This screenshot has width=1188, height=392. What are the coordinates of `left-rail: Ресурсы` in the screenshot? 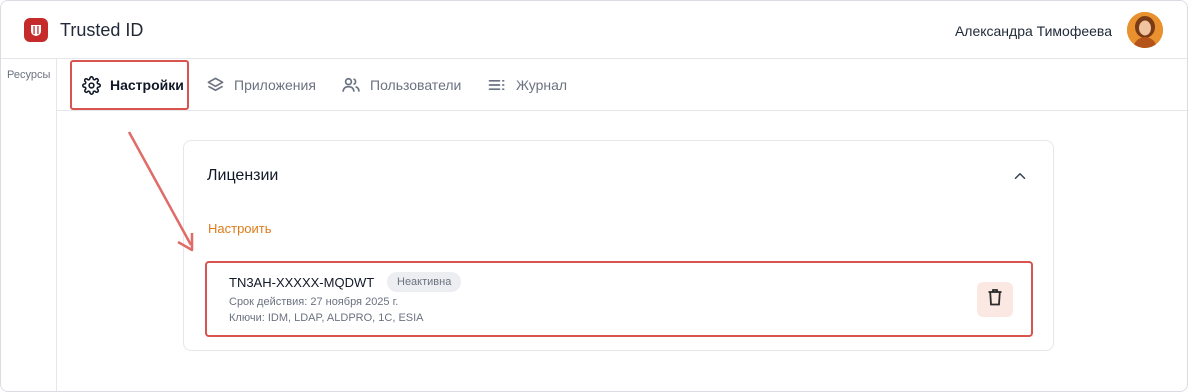 It's located at (29, 225).